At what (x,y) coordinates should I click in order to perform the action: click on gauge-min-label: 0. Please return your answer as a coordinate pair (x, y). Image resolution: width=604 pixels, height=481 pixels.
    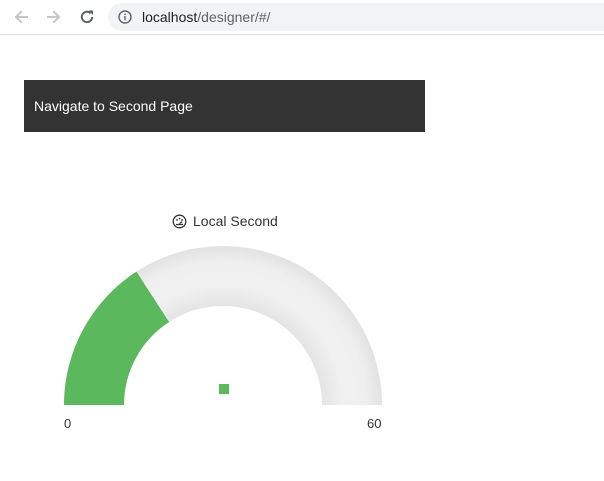
    Looking at the image, I should click on (68, 423).